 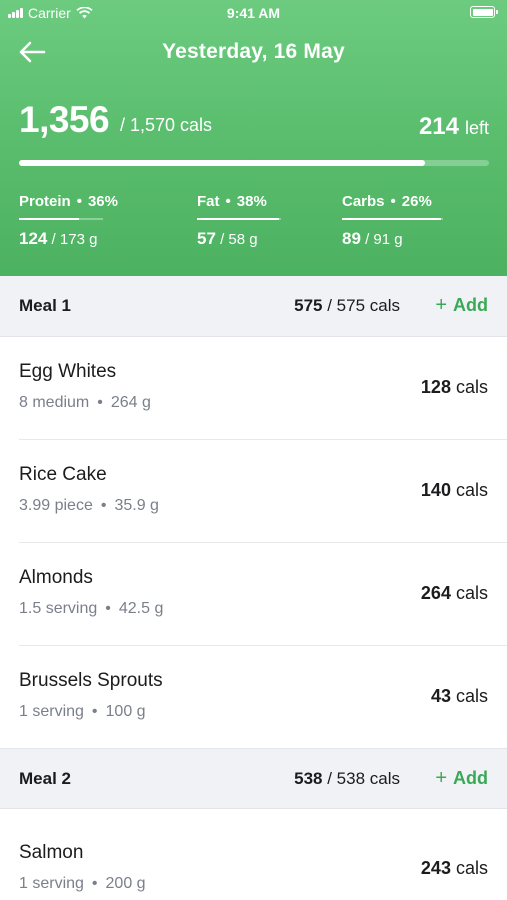 I want to click on food-name: Egg Whites, so click(x=68, y=371).